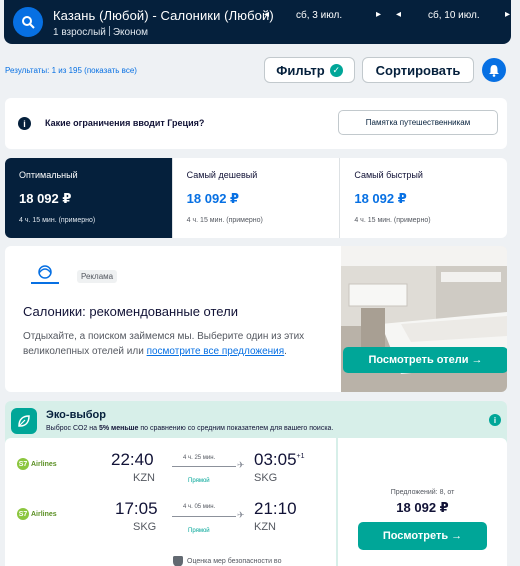 The image size is (520, 566). I want to click on return-prev-arrow-icon: ◂, so click(398, 14).